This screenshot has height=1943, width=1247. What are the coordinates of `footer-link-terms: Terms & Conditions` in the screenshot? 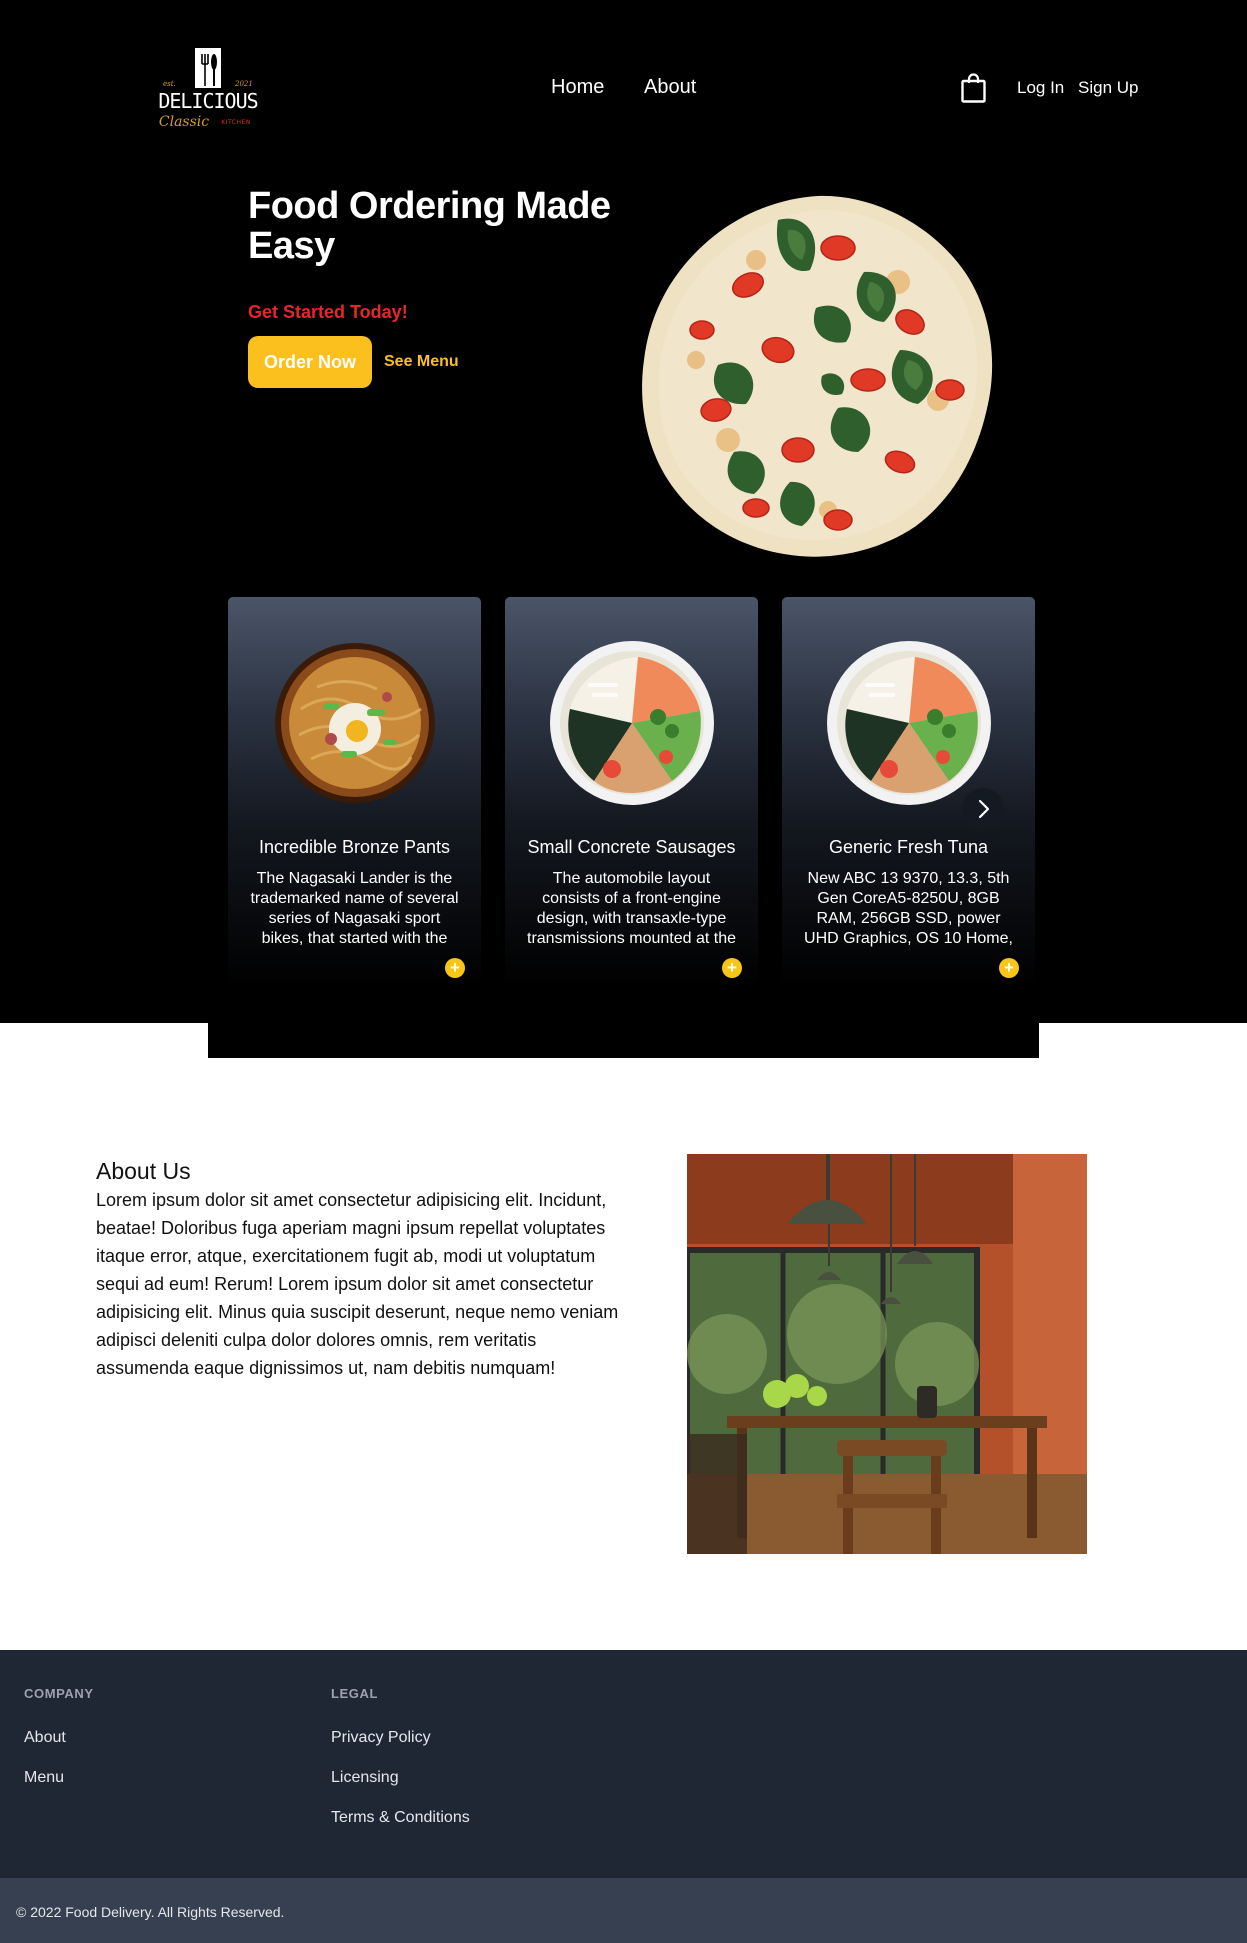 It's located at (400, 1818).